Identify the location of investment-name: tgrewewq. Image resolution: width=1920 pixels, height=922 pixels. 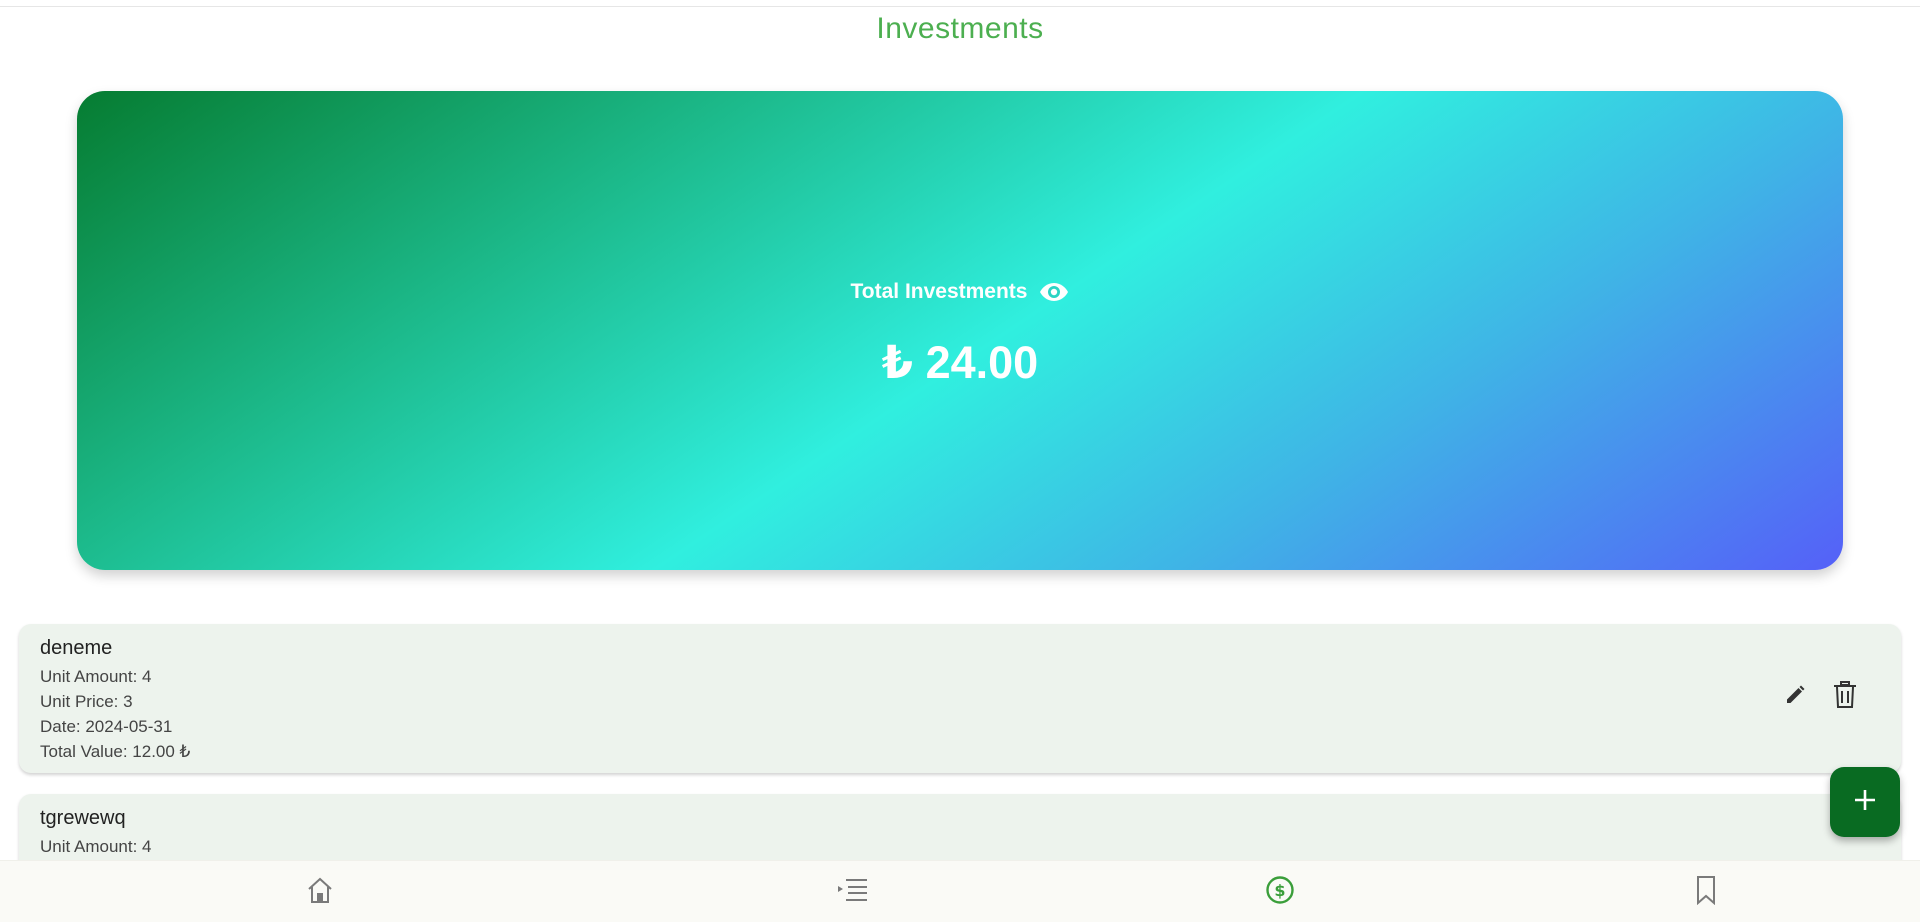
(83, 818).